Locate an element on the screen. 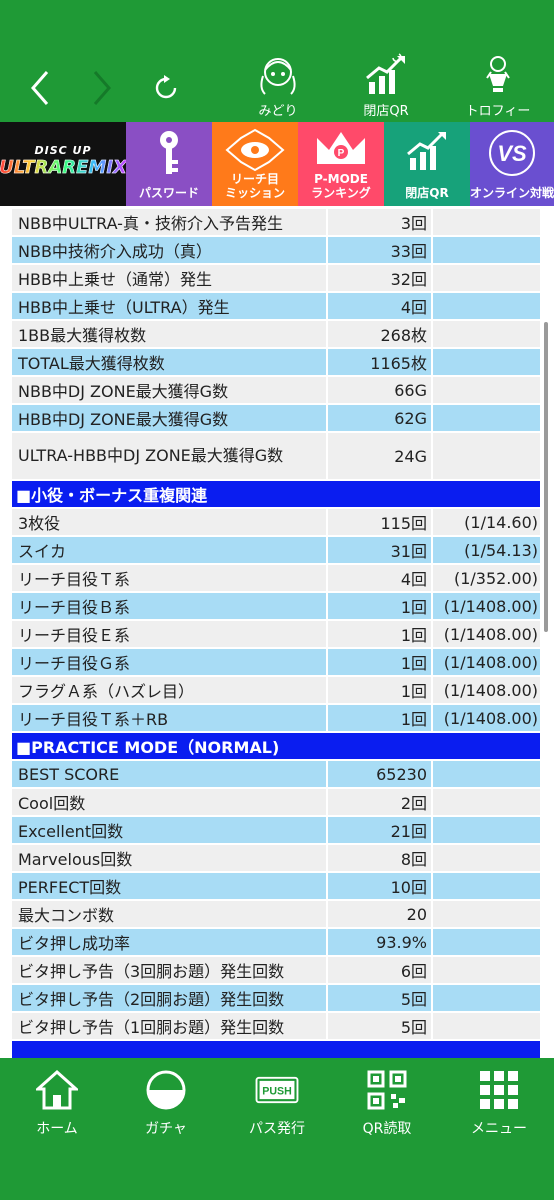 This screenshot has height=1200, width=554. row-name: HBB中DJ ZONE最大獲得G数 is located at coordinates (169, 418).